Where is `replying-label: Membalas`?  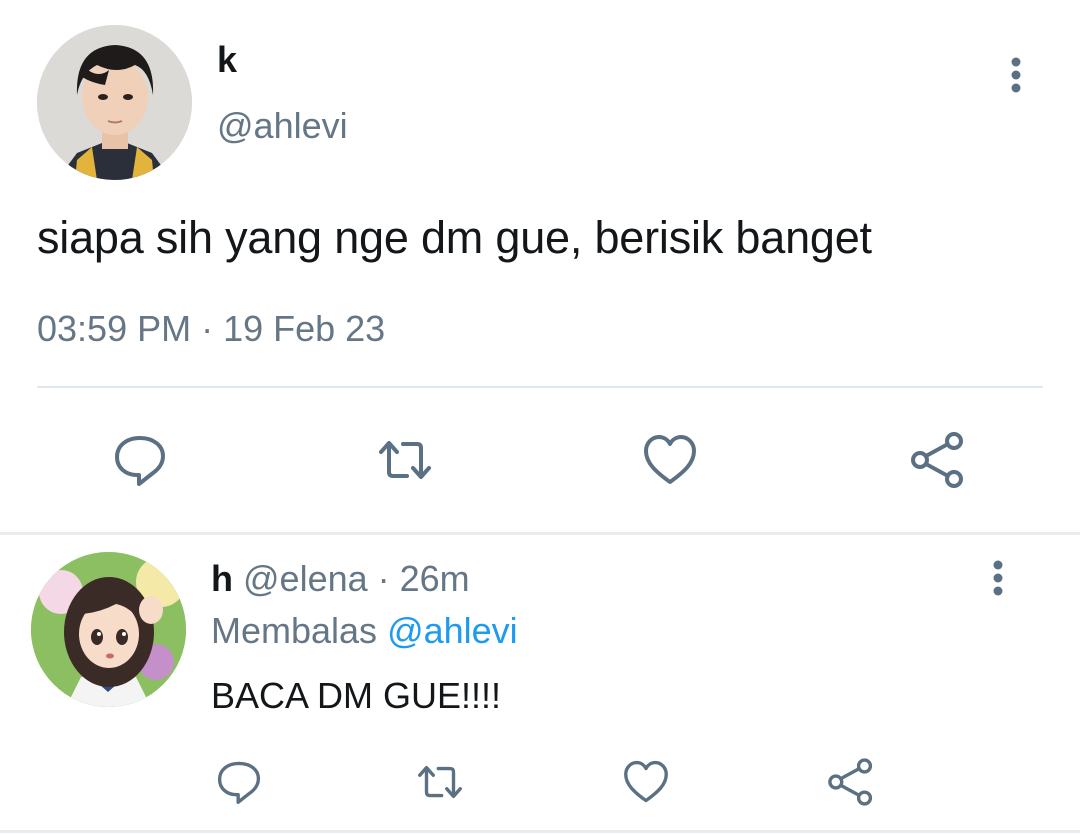 replying-label: Membalas is located at coordinates (299, 630).